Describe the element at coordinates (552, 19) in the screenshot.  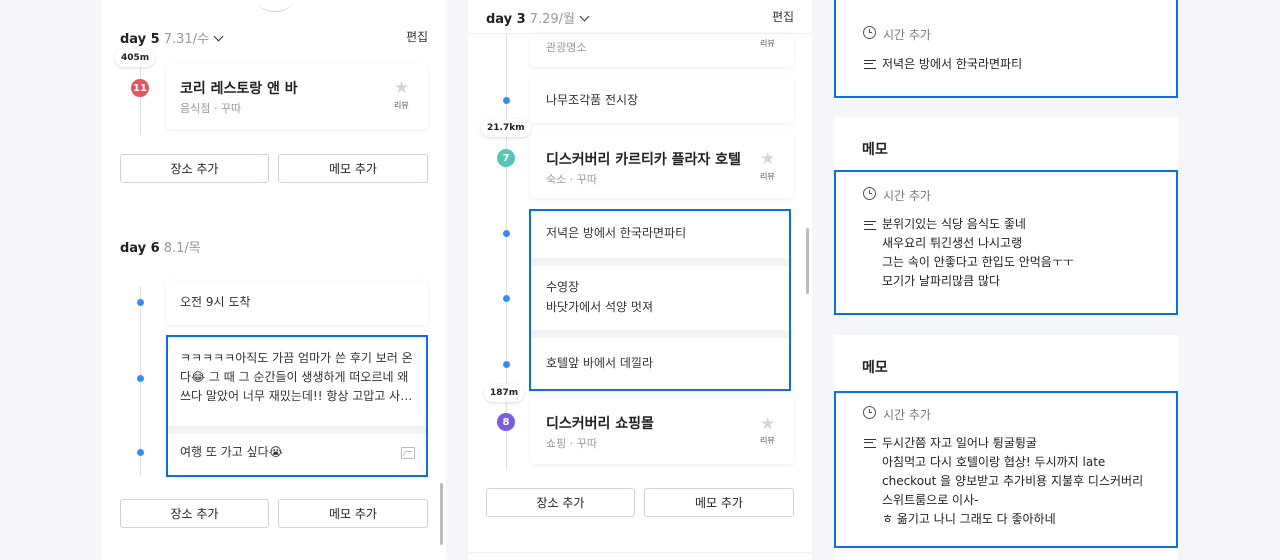
I see `day3-date: 7.29/월` at that location.